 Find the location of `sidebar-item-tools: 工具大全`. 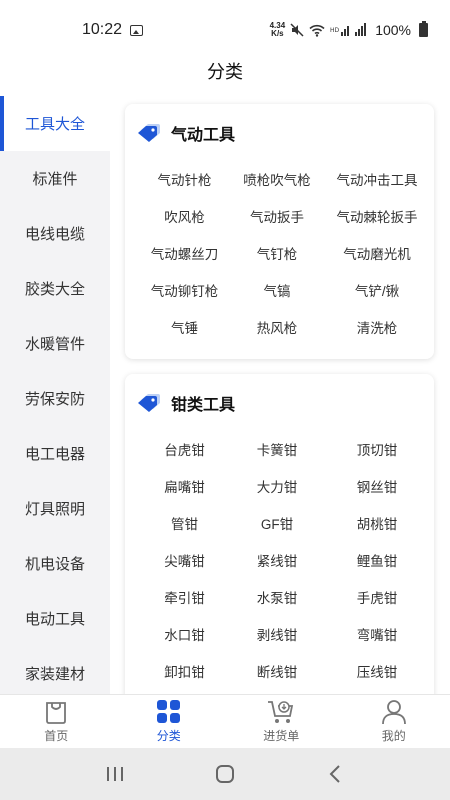

sidebar-item-tools: 工具大全 is located at coordinates (55, 123).